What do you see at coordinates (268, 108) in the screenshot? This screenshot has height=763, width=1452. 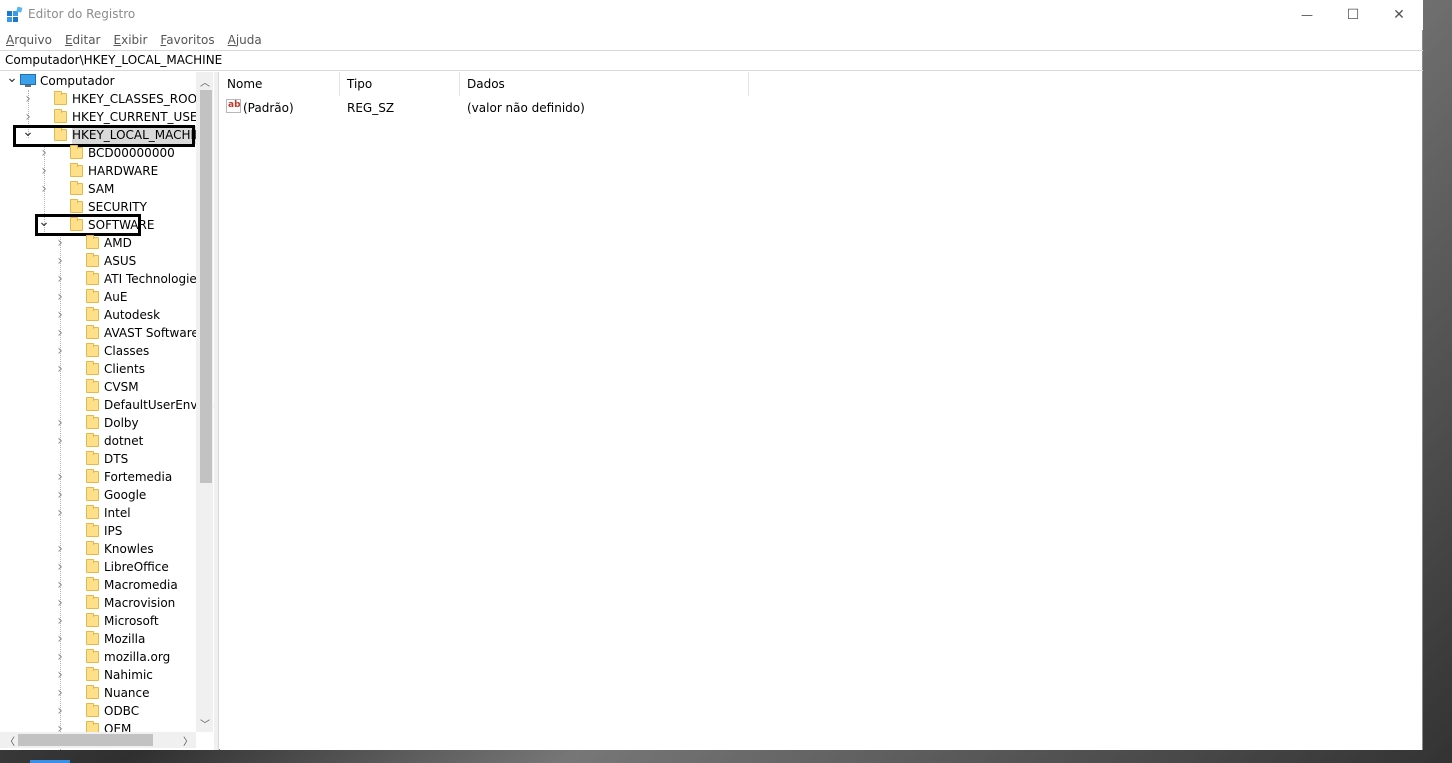 I see `value-name: (Padrão)` at bounding box center [268, 108].